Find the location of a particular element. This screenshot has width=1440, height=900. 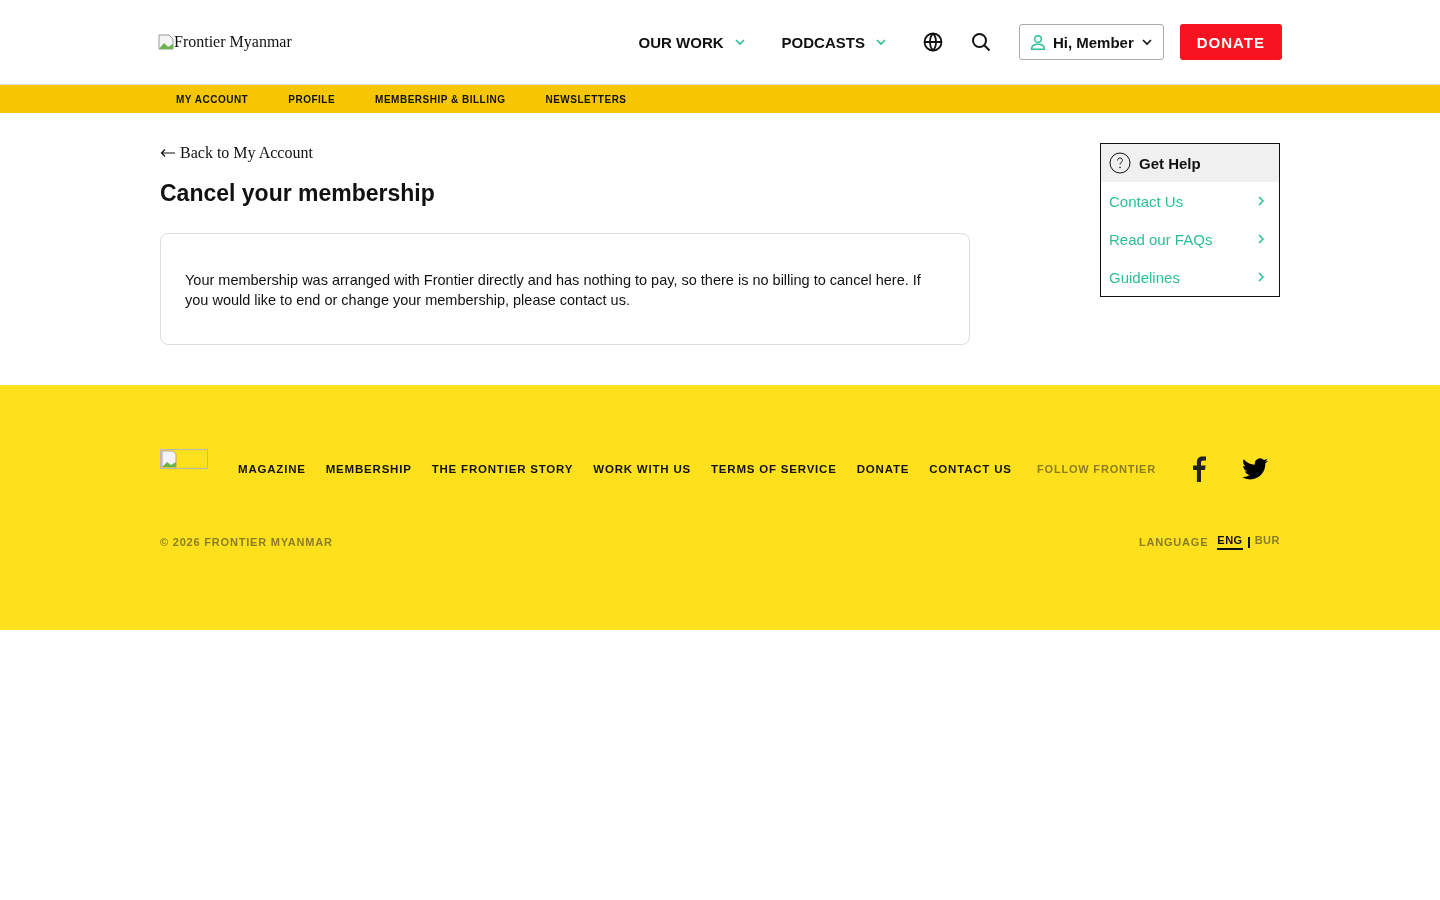

bird-icon is located at coordinates (1255, 469).